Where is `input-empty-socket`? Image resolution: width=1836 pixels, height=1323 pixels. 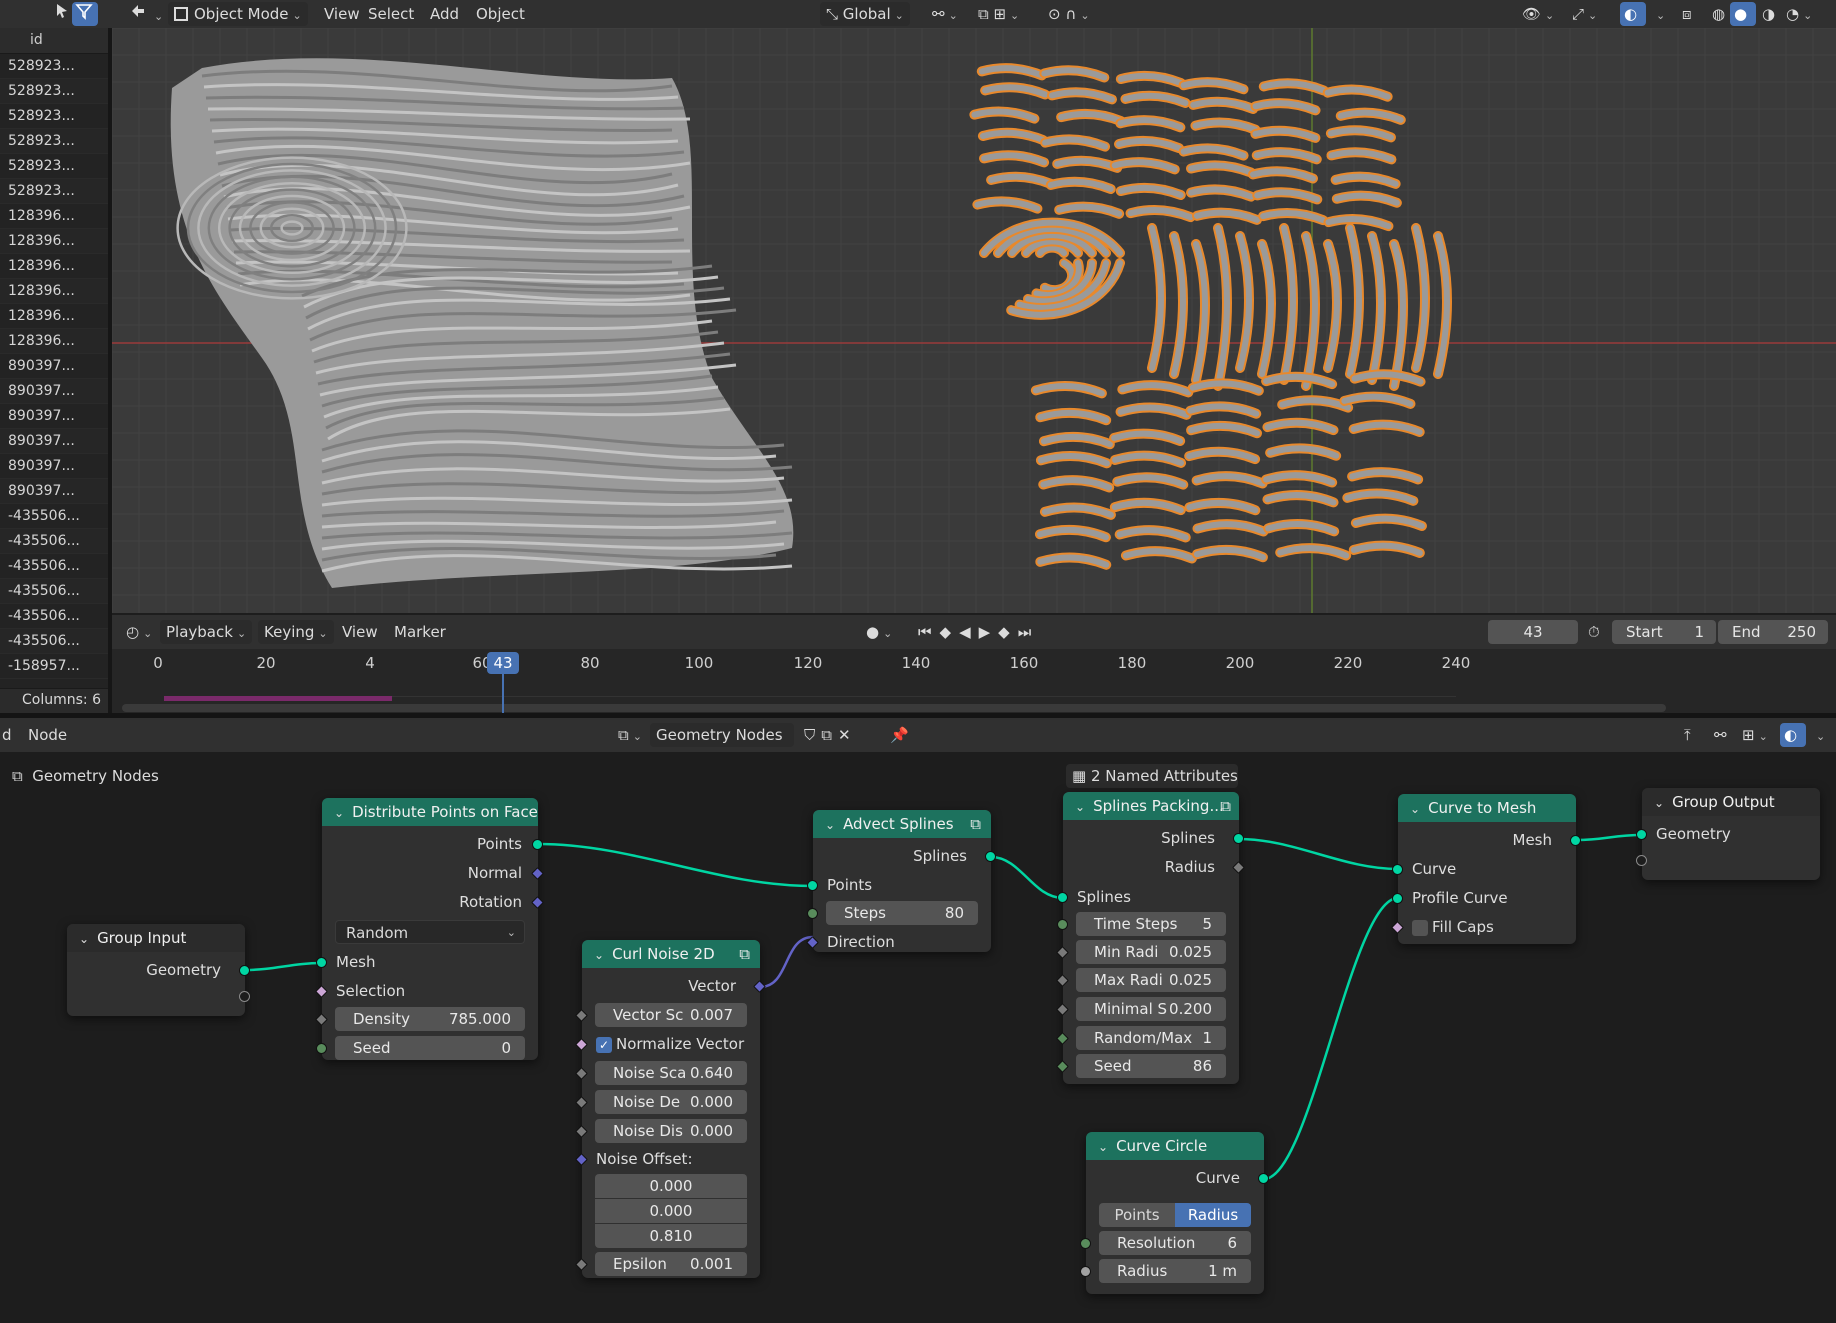
input-empty-socket is located at coordinates (1641, 860).